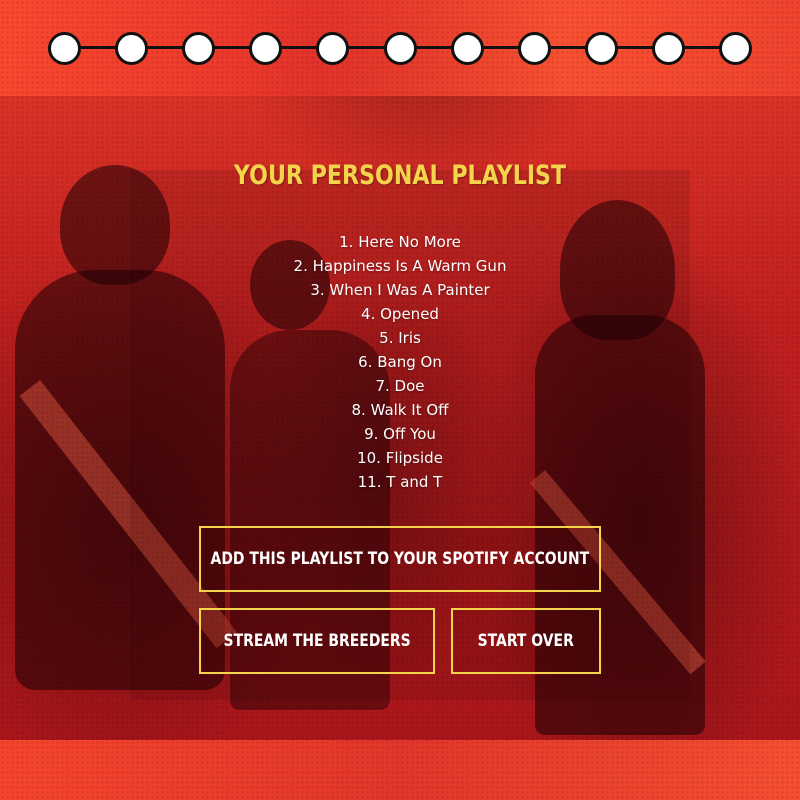  What do you see at coordinates (400, 386) in the screenshot?
I see `playlist-track: 7. Doe` at bounding box center [400, 386].